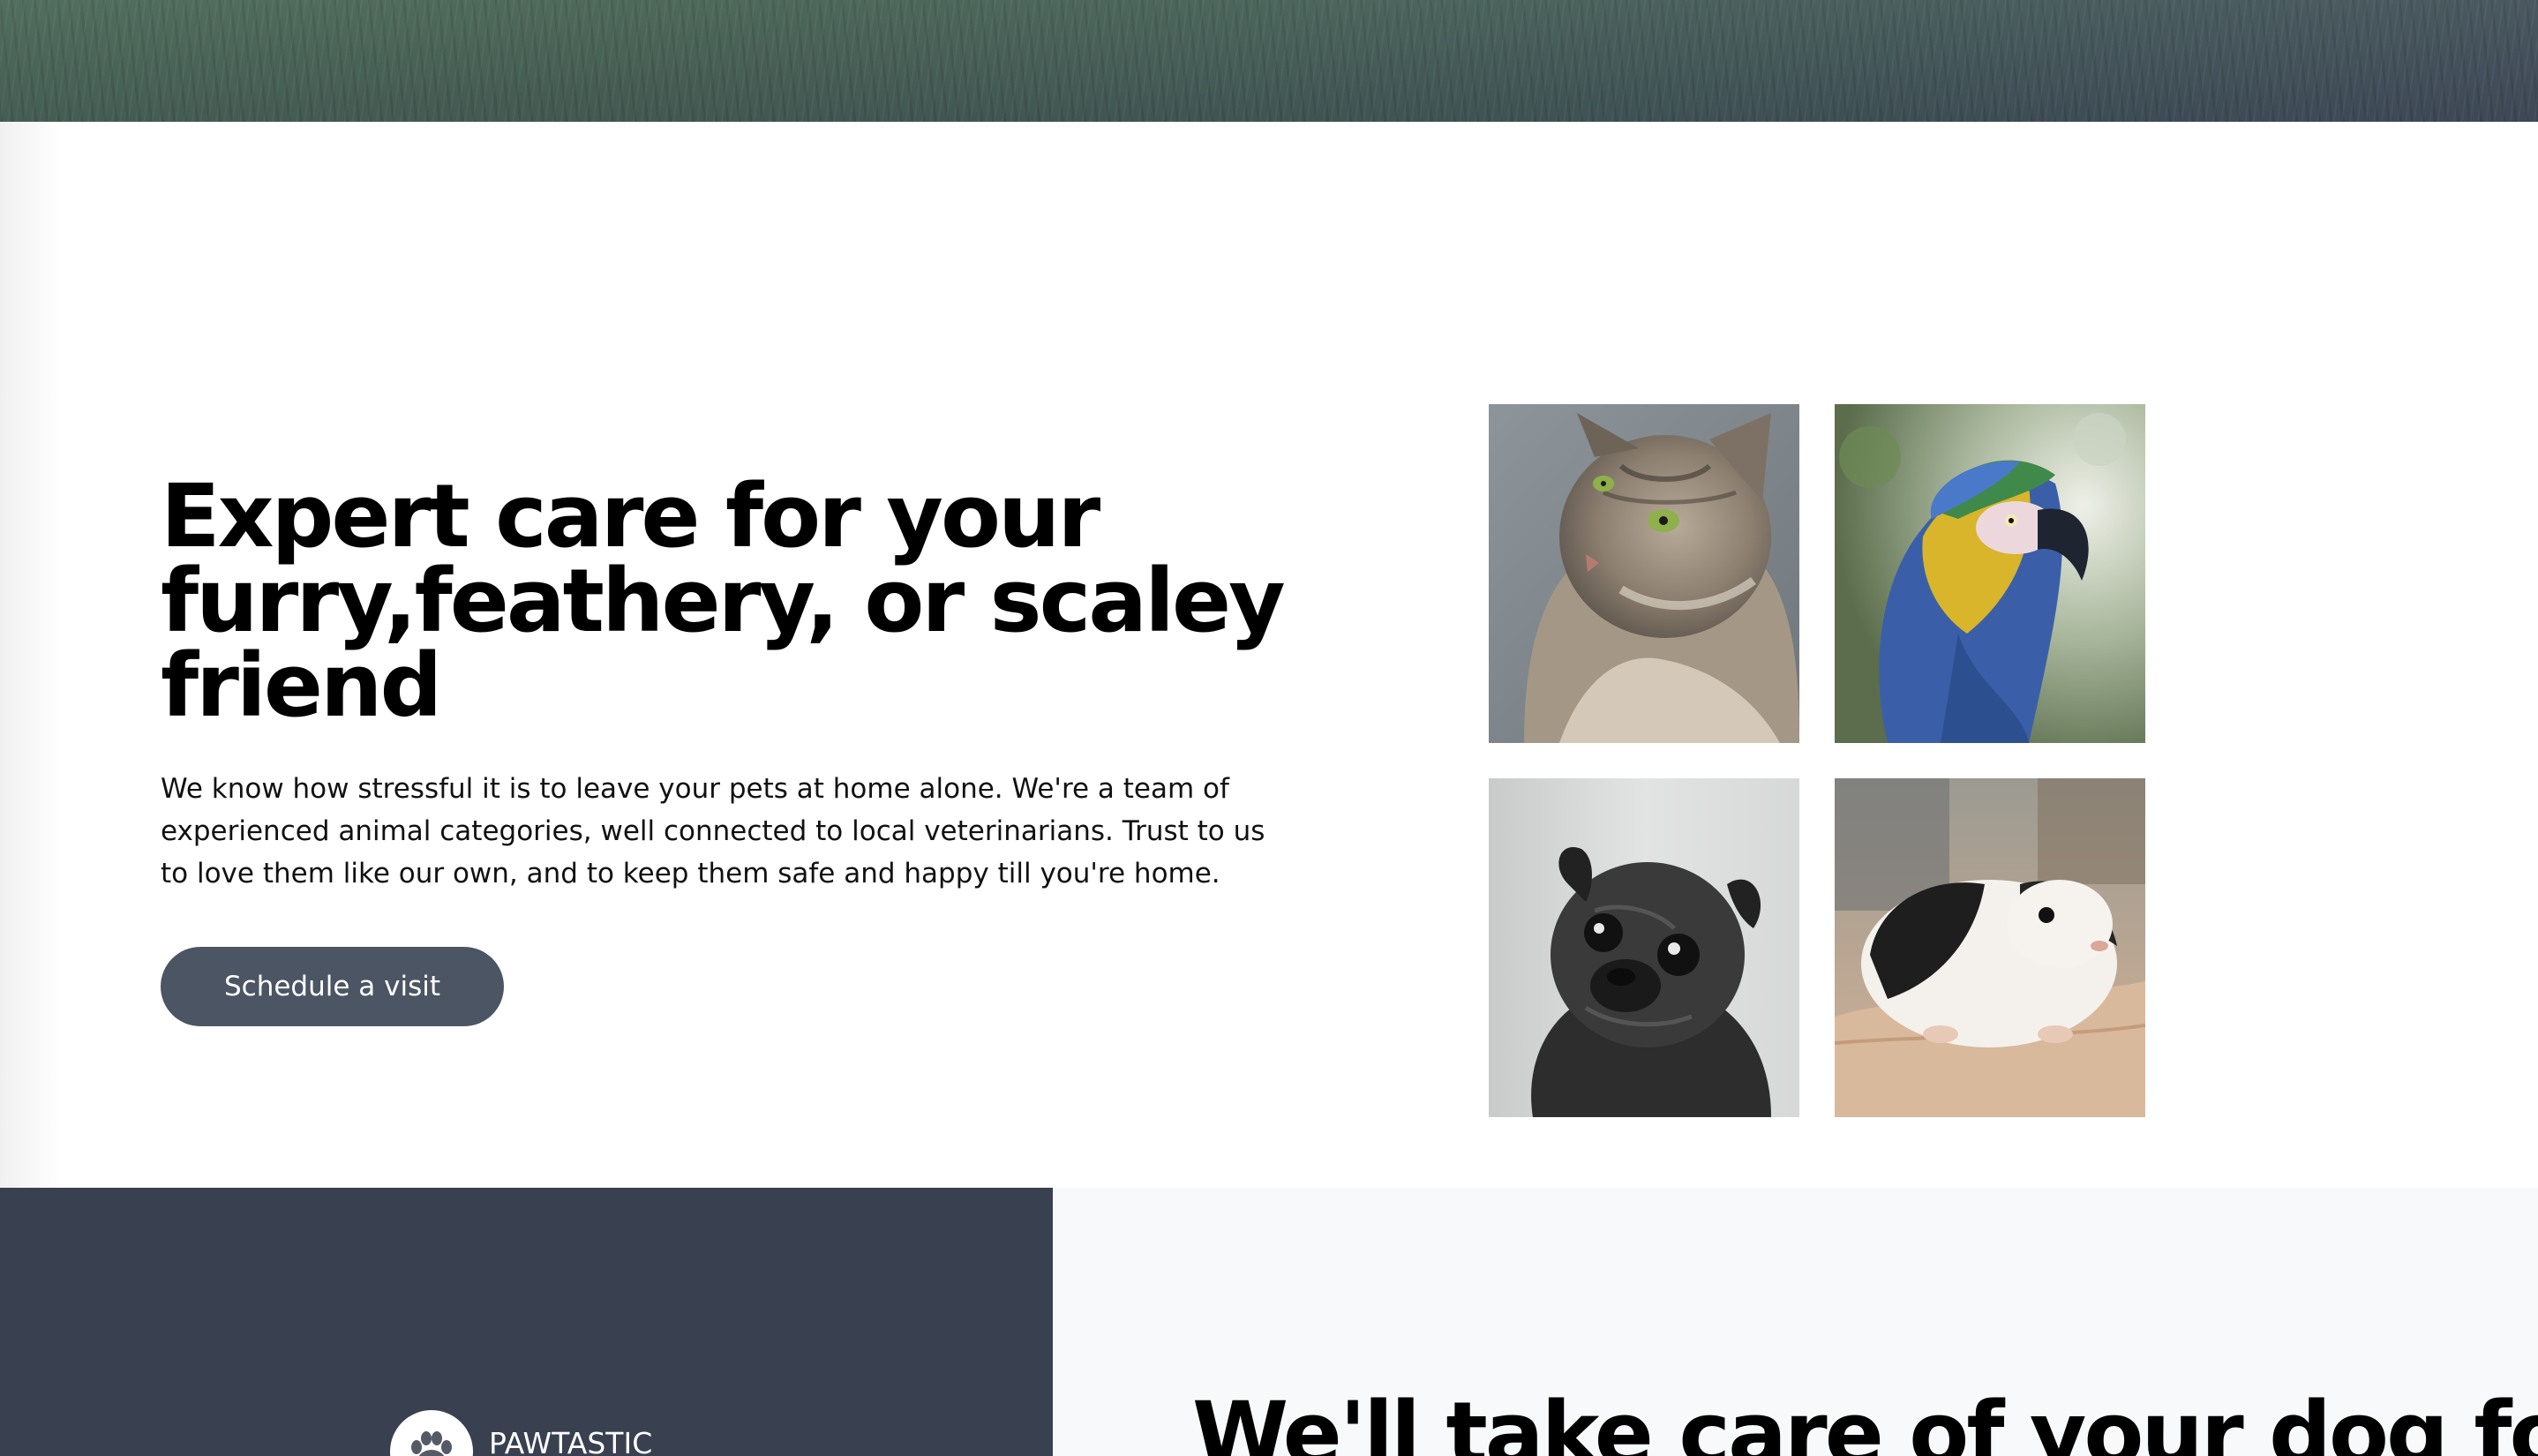 The width and height of the screenshot is (2538, 1456). I want to click on parrot-photo, so click(1990, 573).